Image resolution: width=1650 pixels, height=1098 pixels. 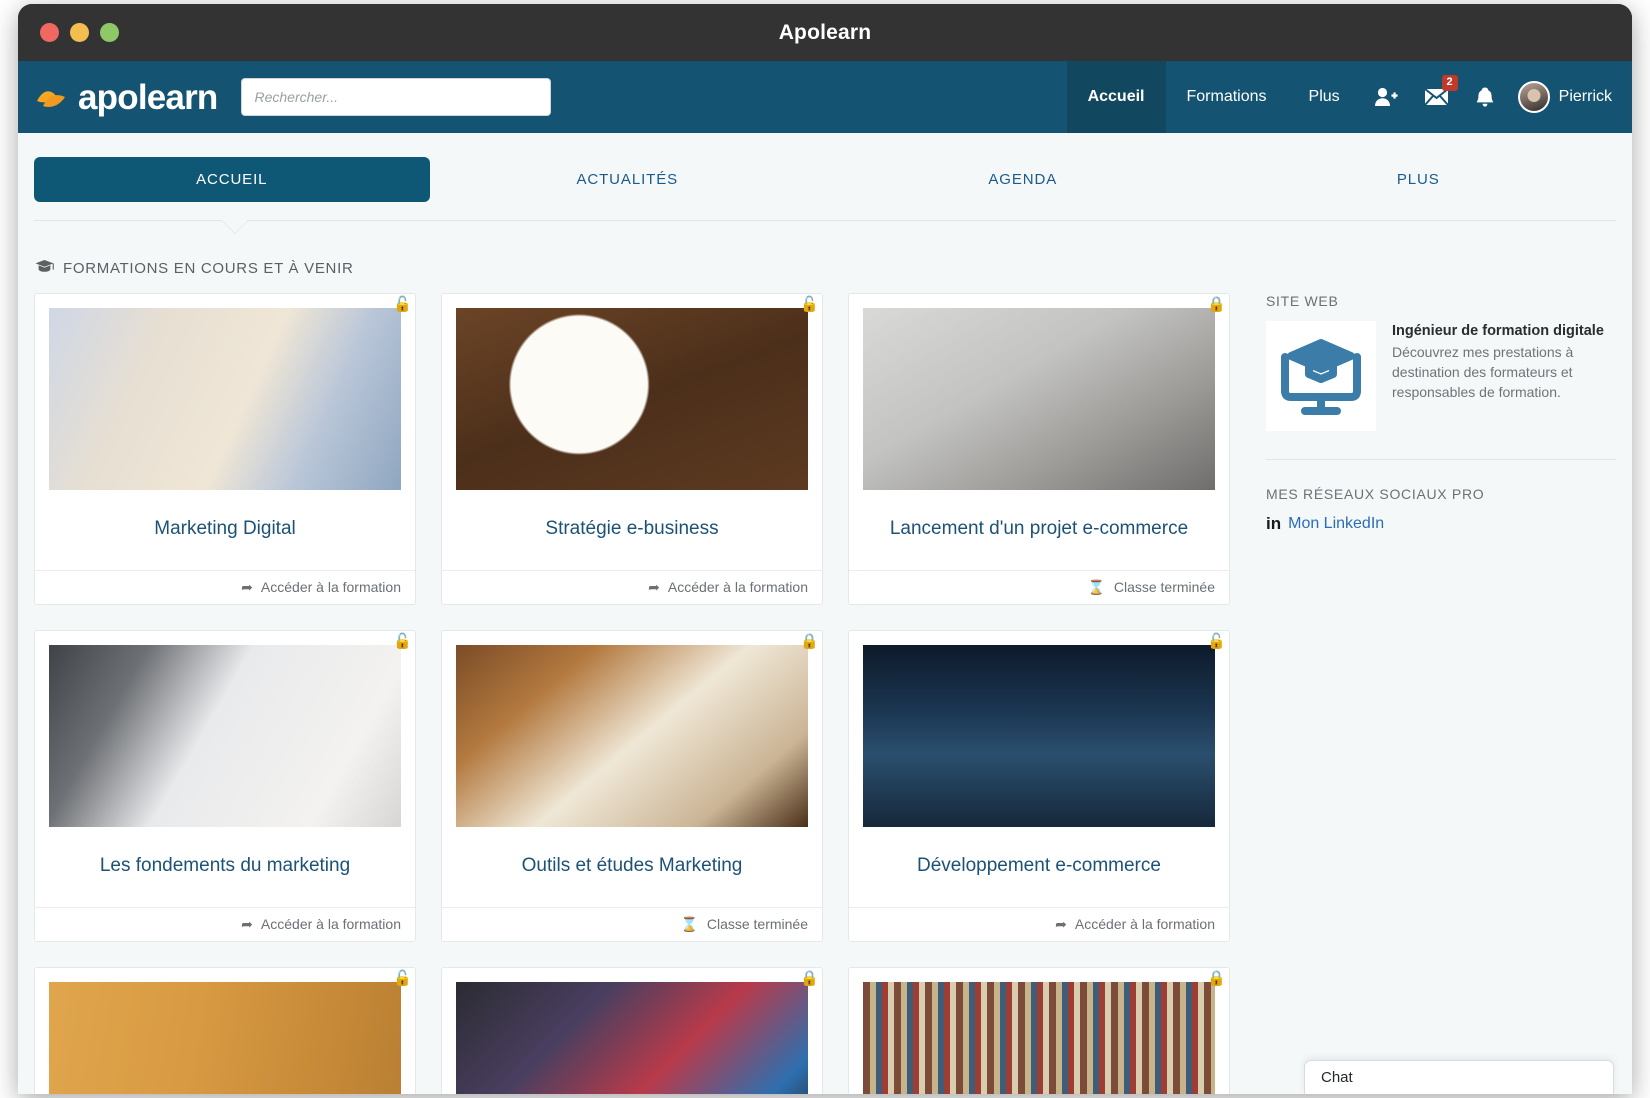 What do you see at coordinates (49, 32) in the screenshot?
I see `close-window-button` at bounding box center [49, 32].